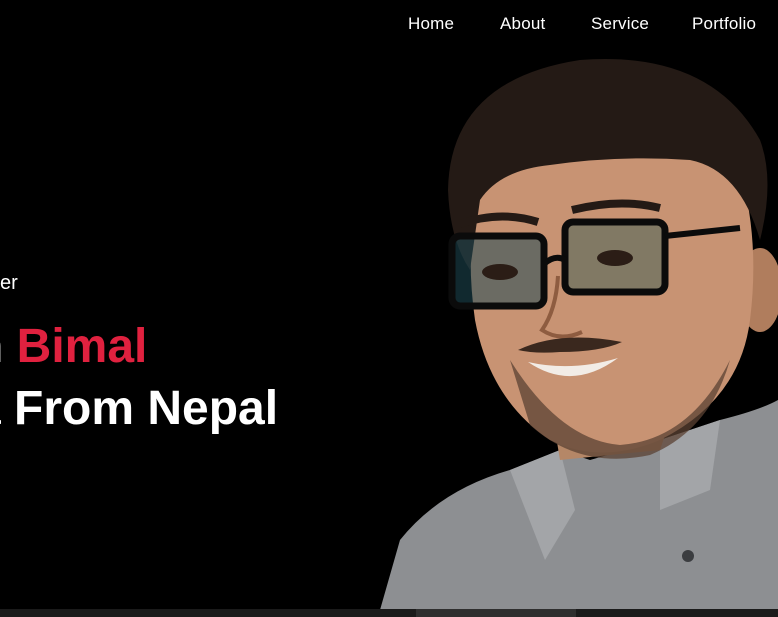 Image resolution: width=778 pixels, height=617 pixels. I want to click on hero-subtitle-text: er, so click(9, 283).